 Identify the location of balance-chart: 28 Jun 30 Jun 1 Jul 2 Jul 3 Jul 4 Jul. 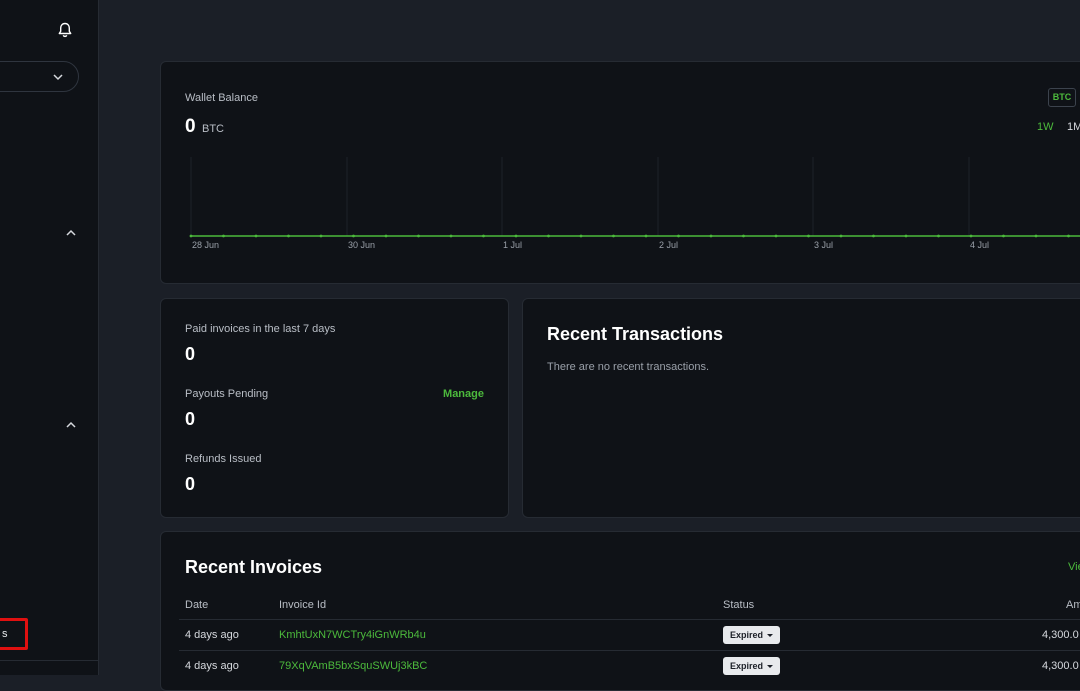
(634, 203).